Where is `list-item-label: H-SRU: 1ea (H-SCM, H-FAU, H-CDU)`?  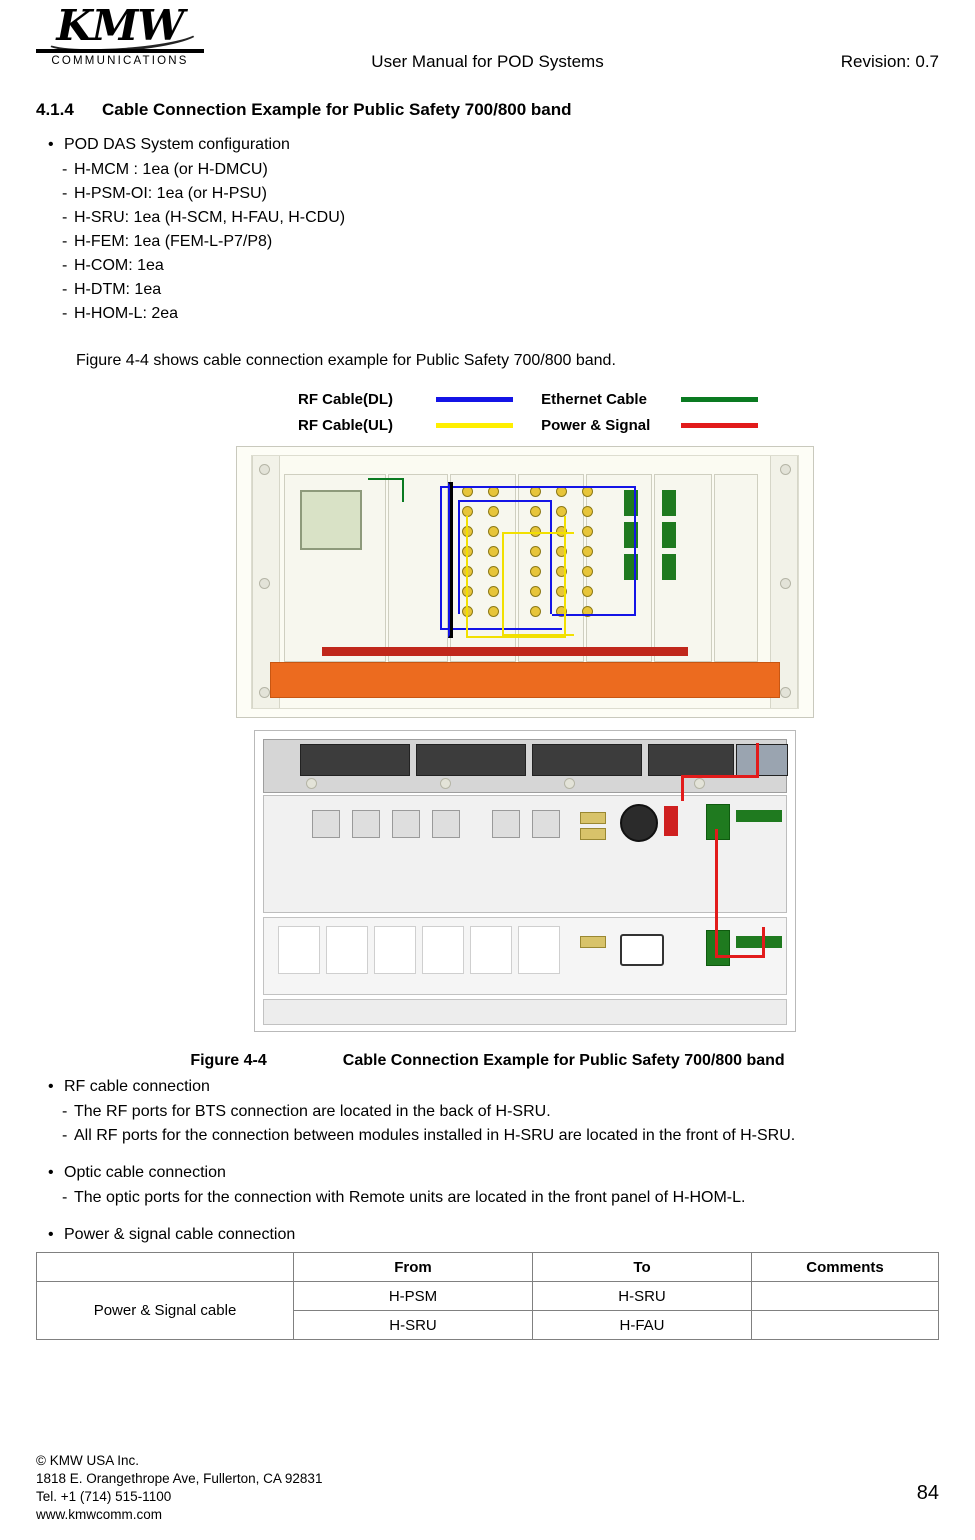 list-item-label: H-SRU: 1ea (H-SCM, H-FAU, H-CDU) is located at coordinates (210, 217).